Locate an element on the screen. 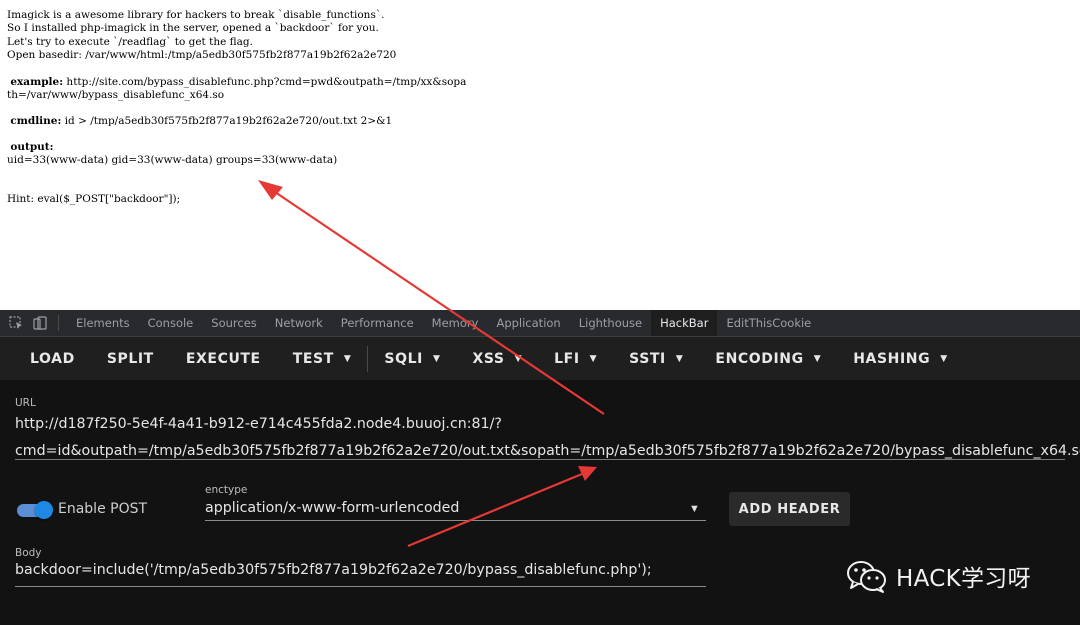 This screenshot has height=625, width=1080. lfi-label: LFI is located at coordinates (567, 358).